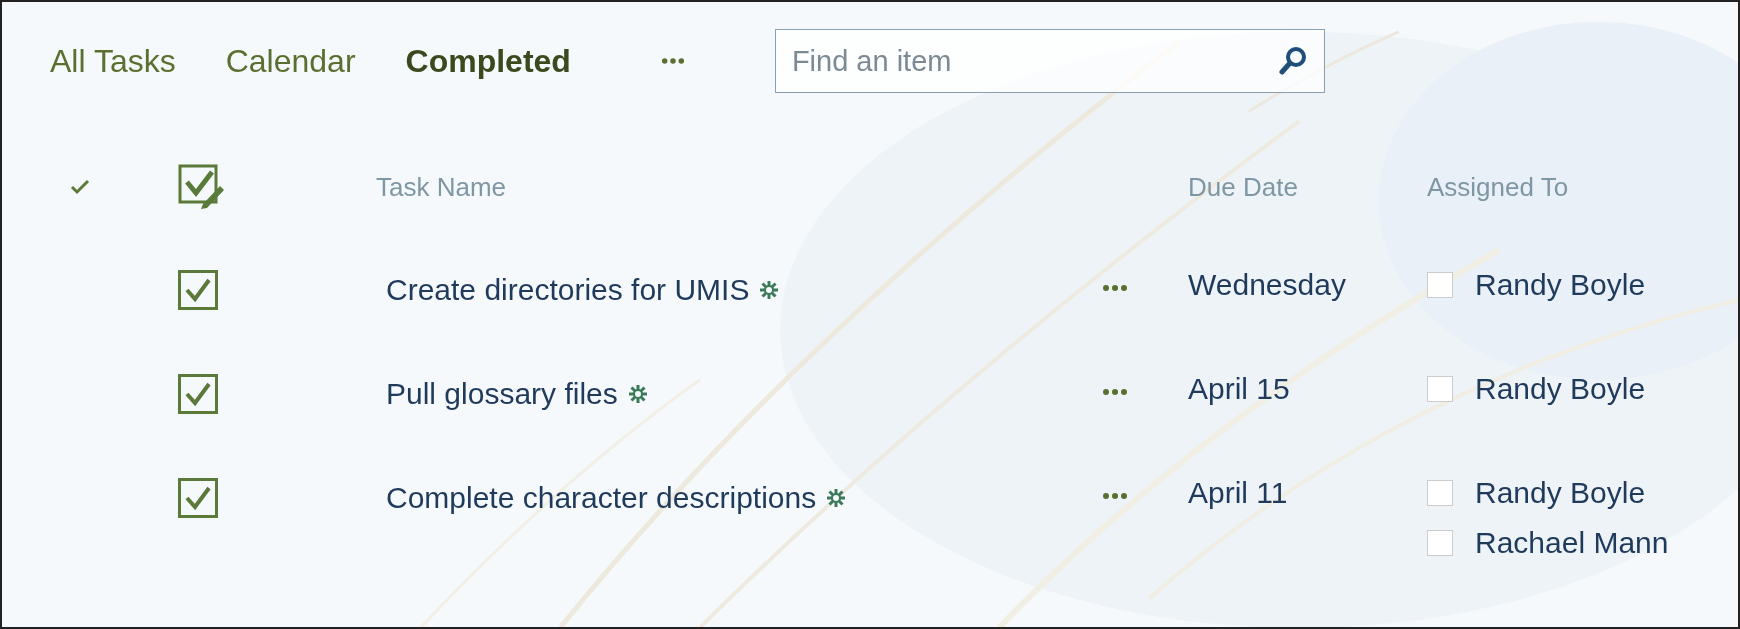  I want to click on due-date: Wednesday, so click(1267, 284).